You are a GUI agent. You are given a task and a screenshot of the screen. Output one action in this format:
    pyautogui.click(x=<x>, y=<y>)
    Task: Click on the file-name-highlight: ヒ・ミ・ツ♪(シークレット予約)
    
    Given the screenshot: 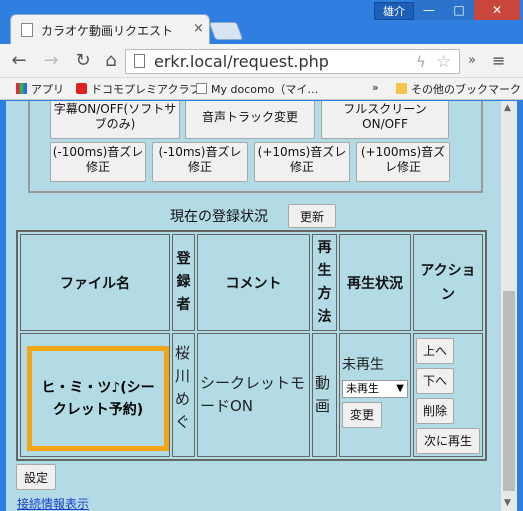 What is the action you would take?
    pyautogui.click(x=98, y=398)
    